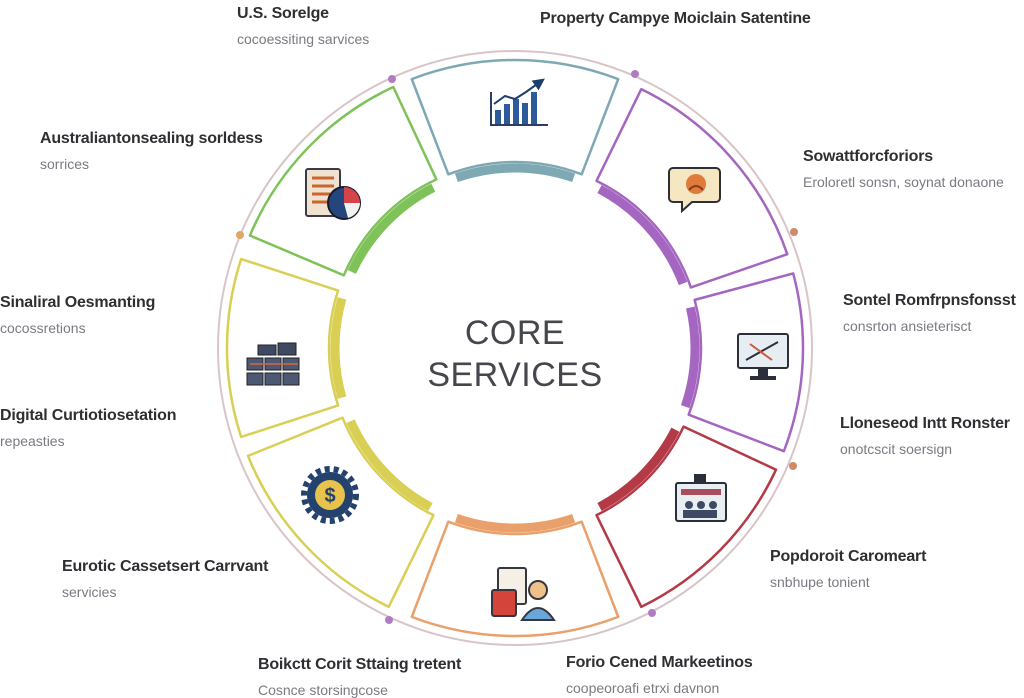 This screenshot has width=1024, height=698. Describe the element at coordinates (848, 556) in the screenshot. I see `label-title: Popdoroit Caromeart` at that location.